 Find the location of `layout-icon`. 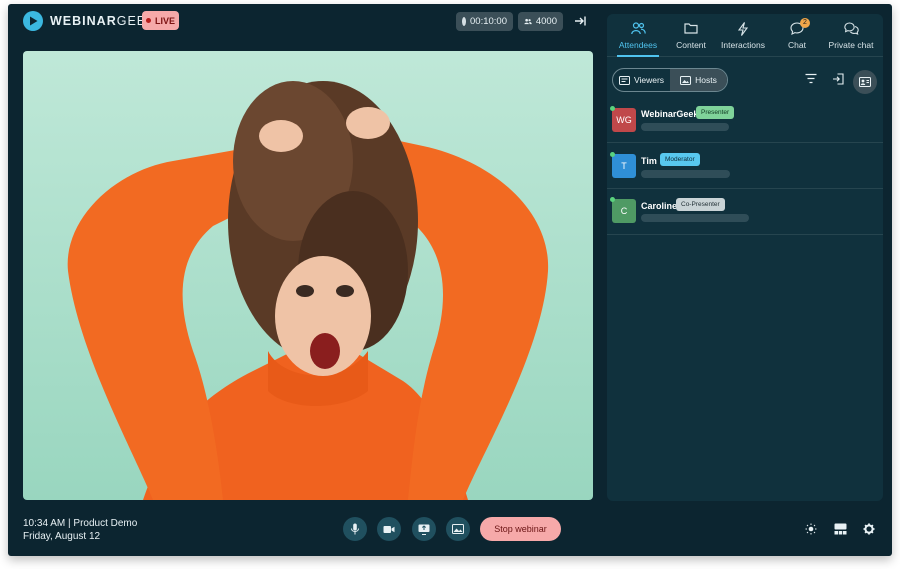

layout-icon is located at coordinates (840, 529).